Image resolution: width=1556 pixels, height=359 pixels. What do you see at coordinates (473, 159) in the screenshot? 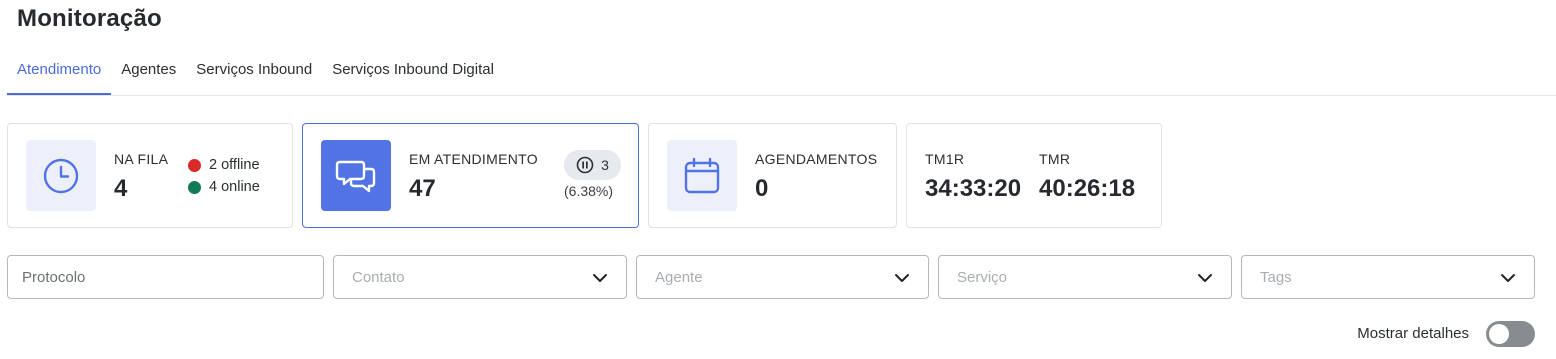
I see `in-service-label: EM ATENDIMENTO` at bounding box center [473, 159].